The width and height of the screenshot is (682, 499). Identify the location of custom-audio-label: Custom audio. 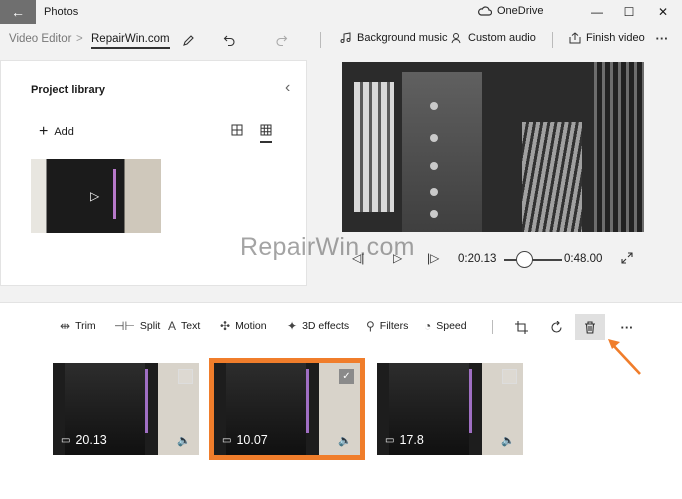
(502, 38).